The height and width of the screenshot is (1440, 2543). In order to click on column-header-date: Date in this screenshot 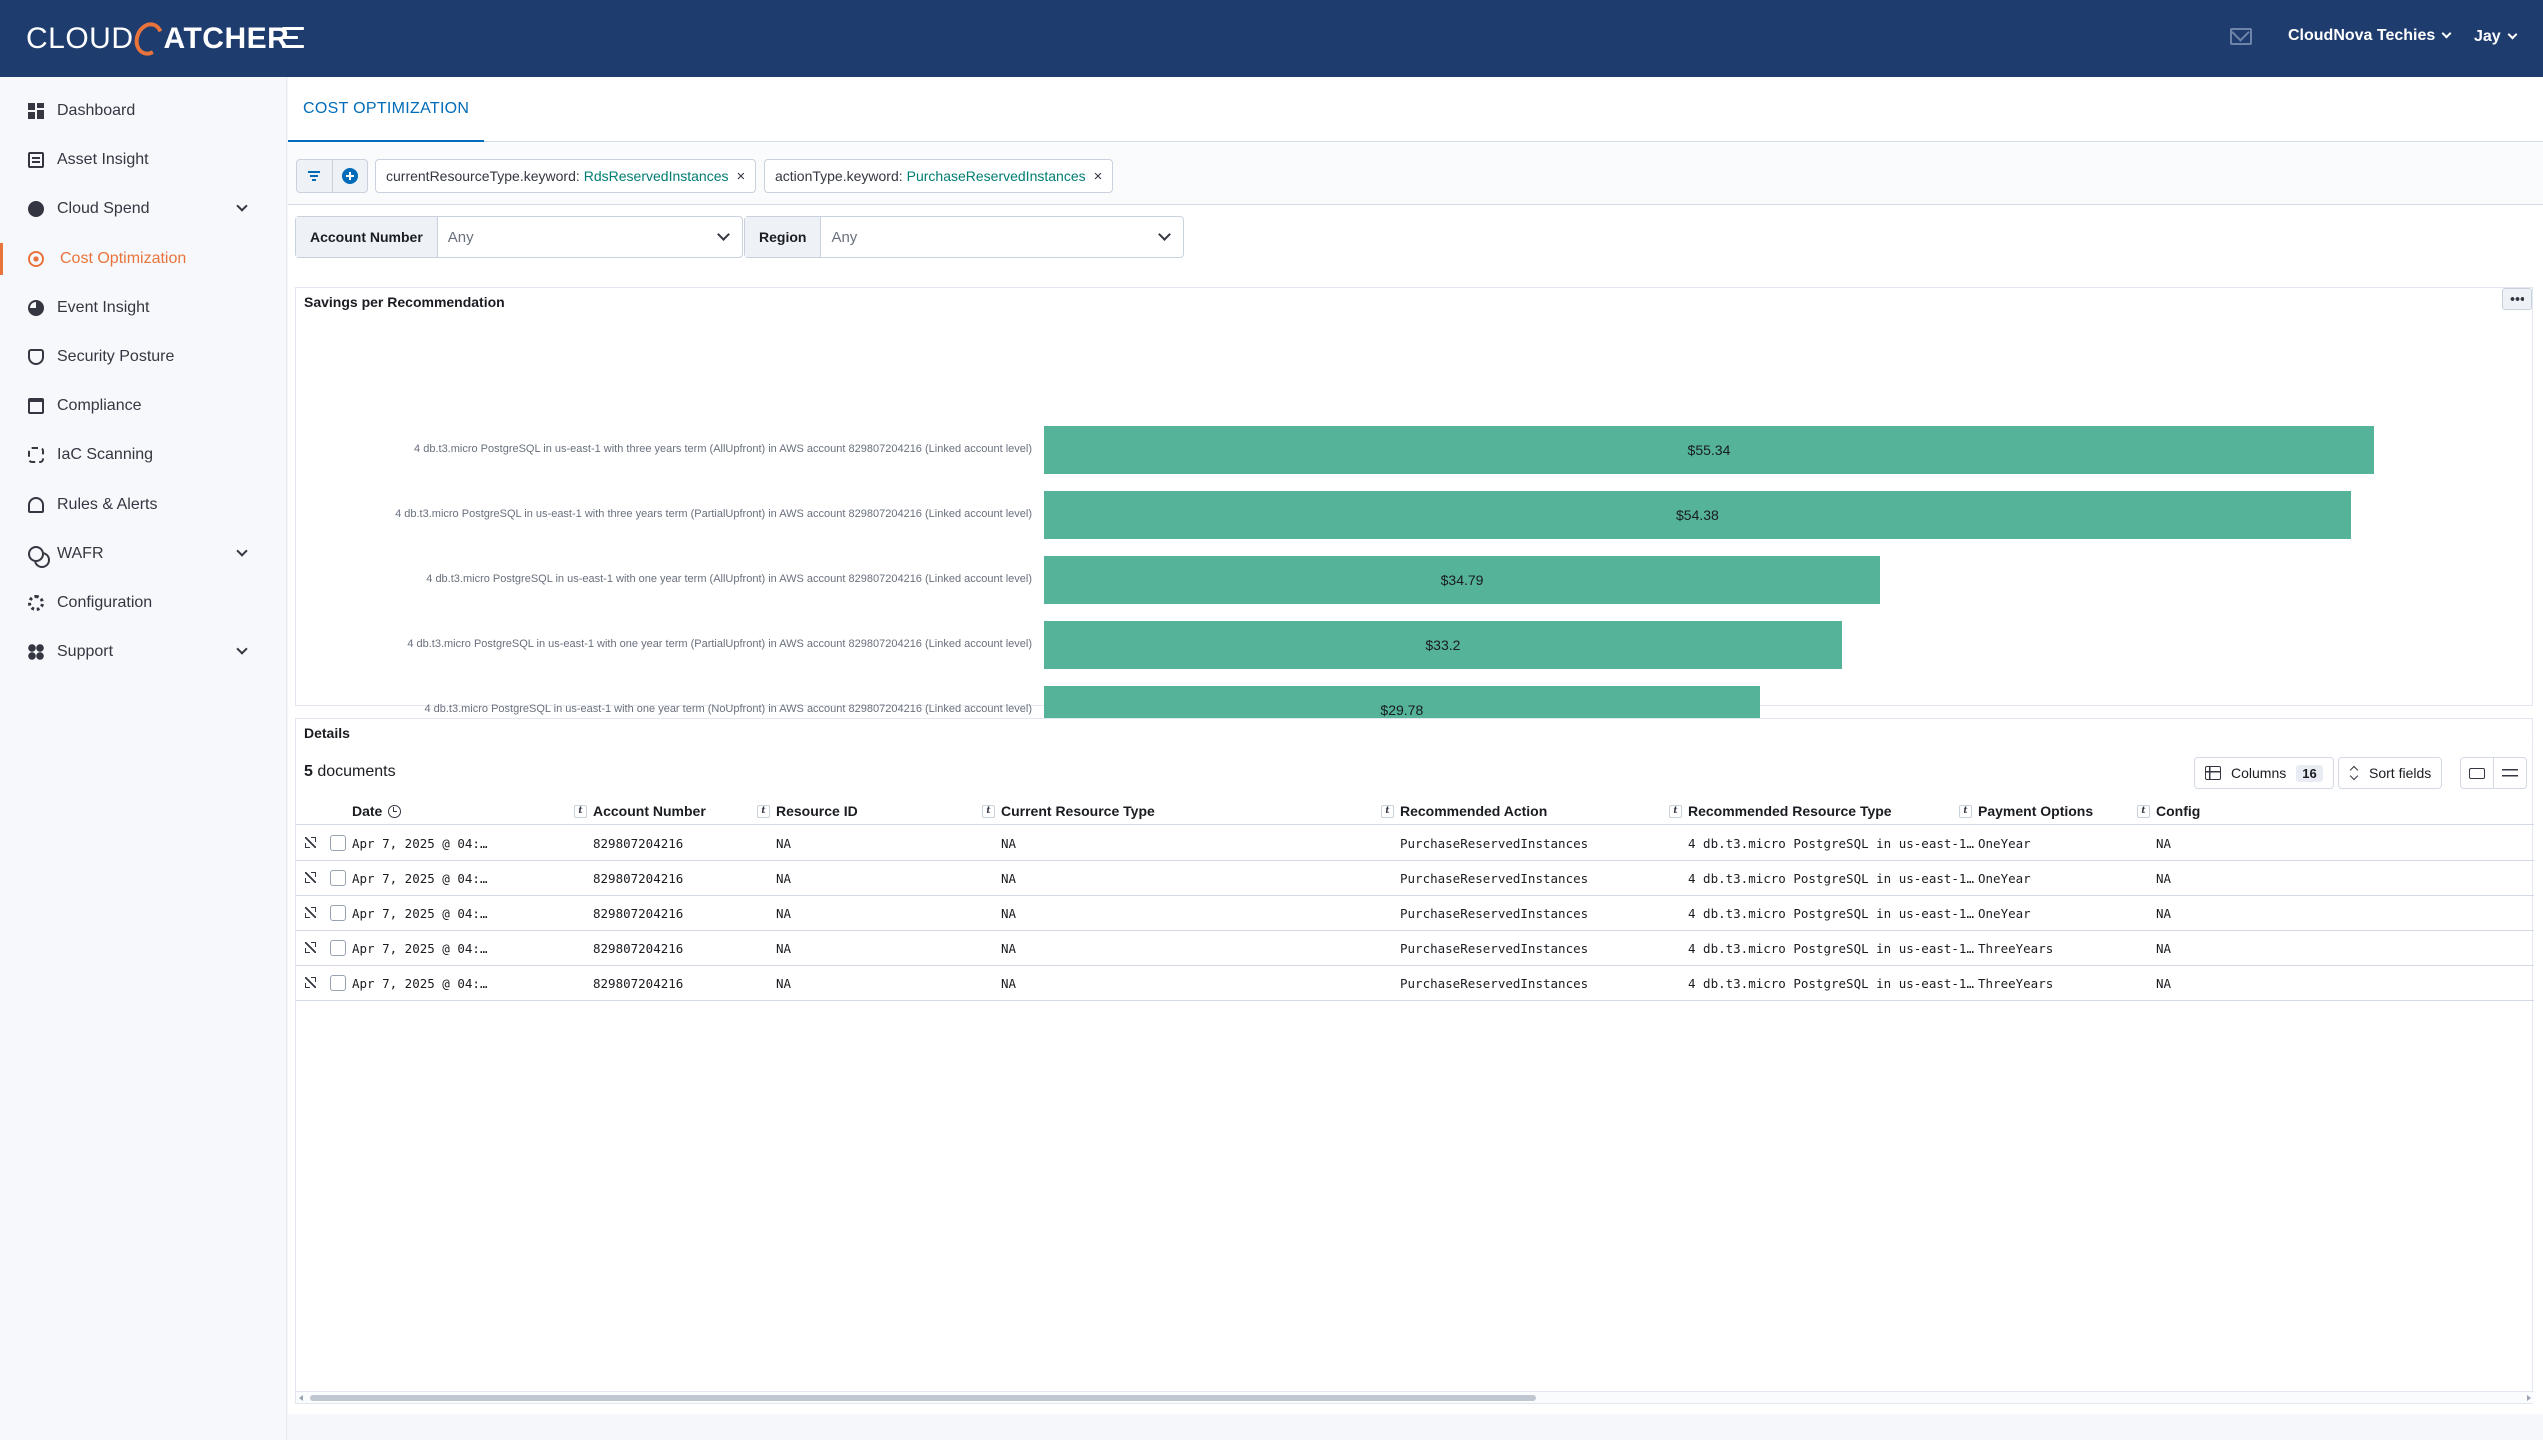, I will do `click(377, 811)`.